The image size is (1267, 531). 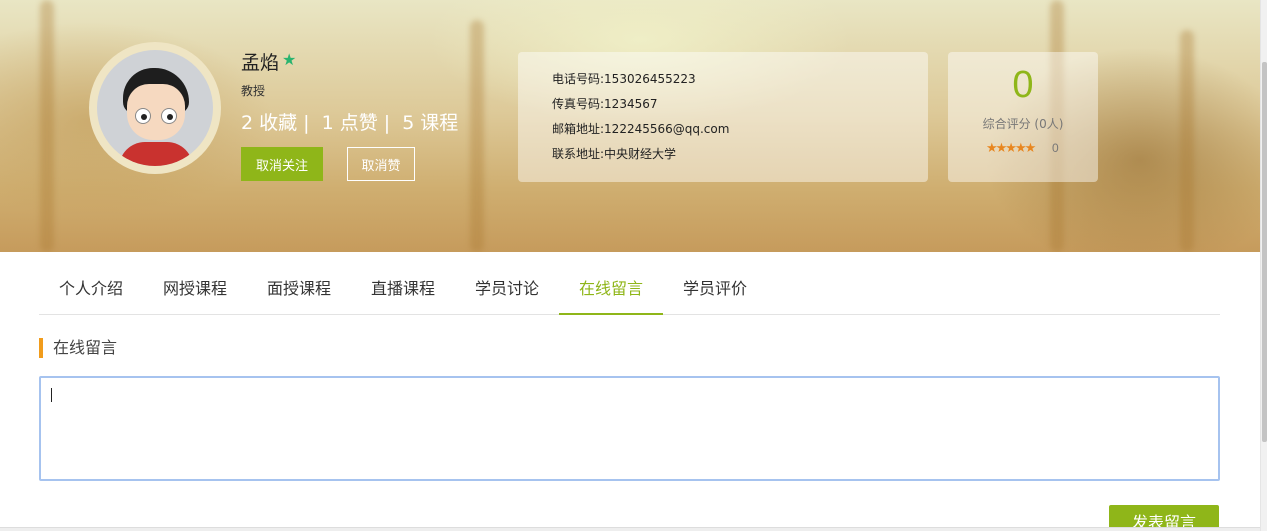 I want to click on rating-stars-icon: ★★★★★, so click(x=1011, y=147).